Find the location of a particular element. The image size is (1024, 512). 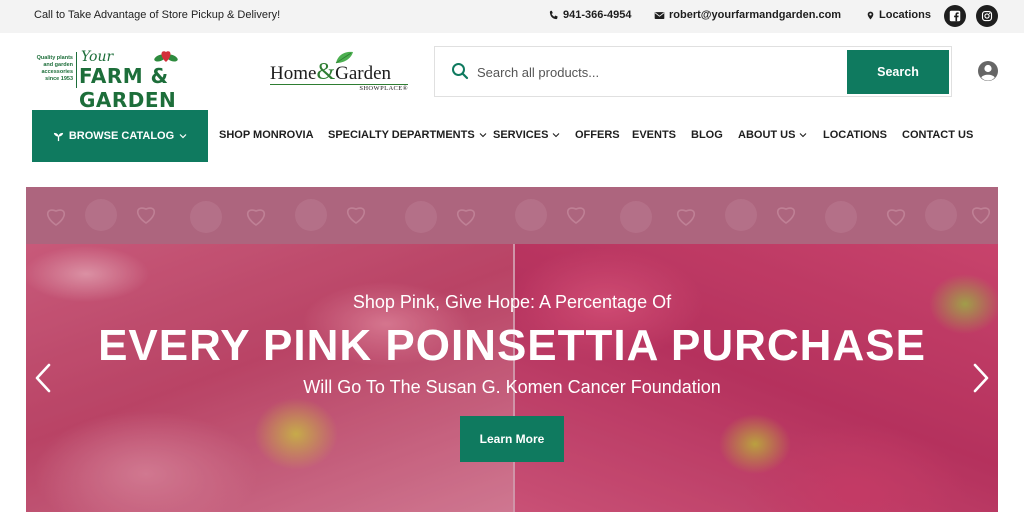

search-button: Search is located at coordinates (898, 72).